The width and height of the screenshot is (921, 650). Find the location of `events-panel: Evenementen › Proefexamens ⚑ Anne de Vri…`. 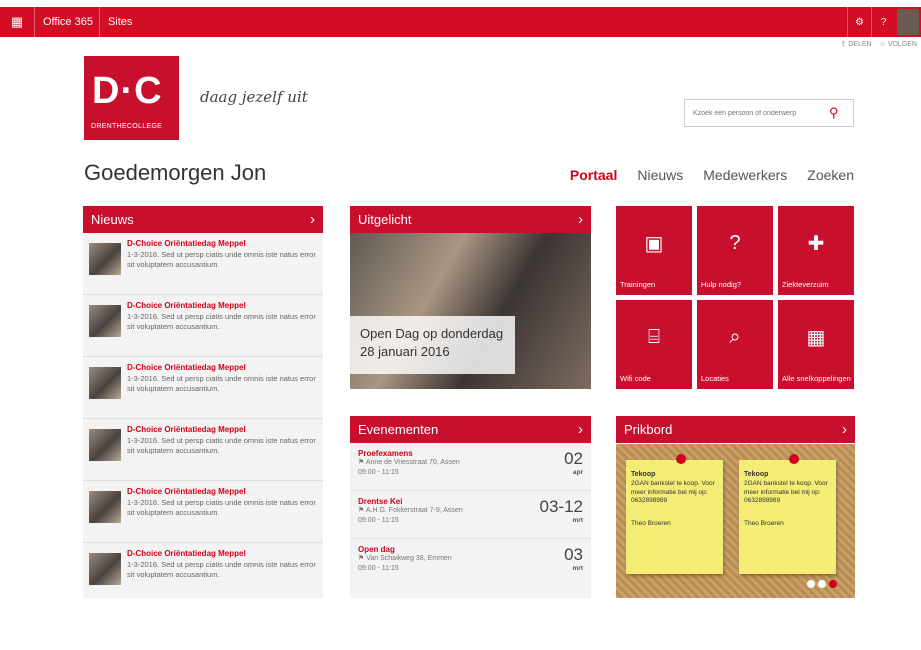

events-panel: Evenementen › Proefexamens ⚑ Anne de Vri… is located at coordinates (470, 507).